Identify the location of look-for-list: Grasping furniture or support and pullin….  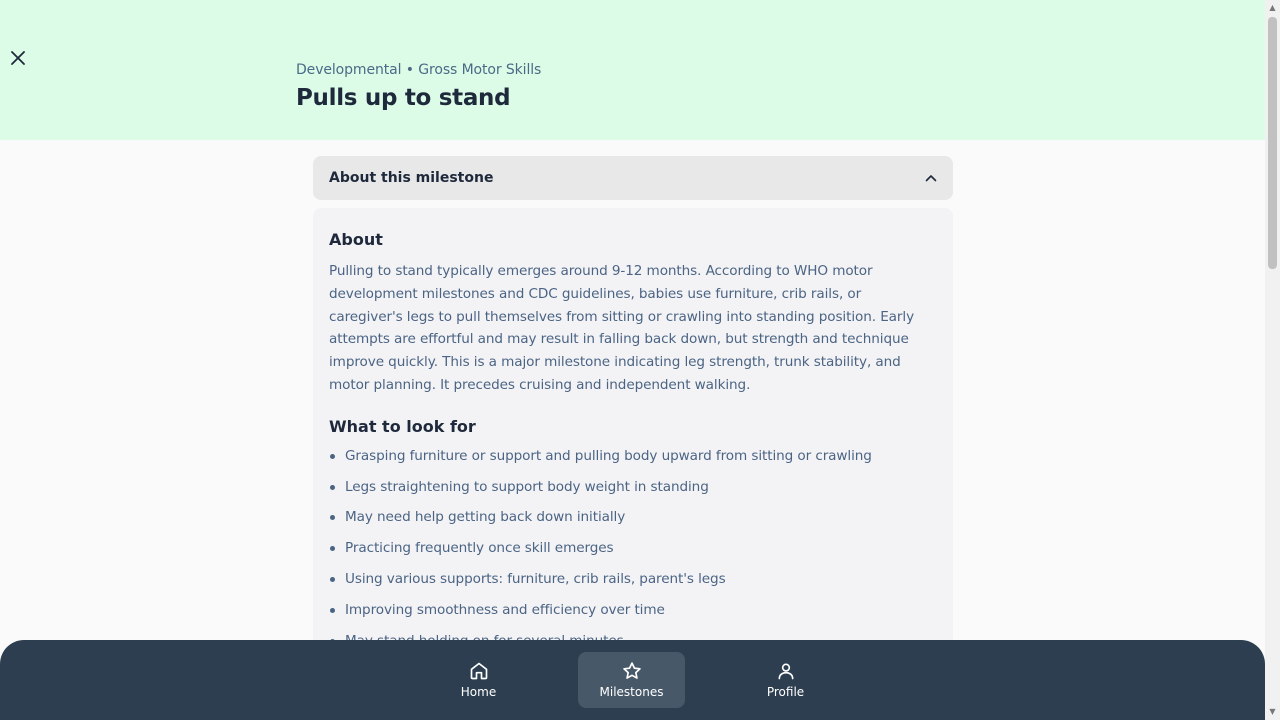
(633, 546).